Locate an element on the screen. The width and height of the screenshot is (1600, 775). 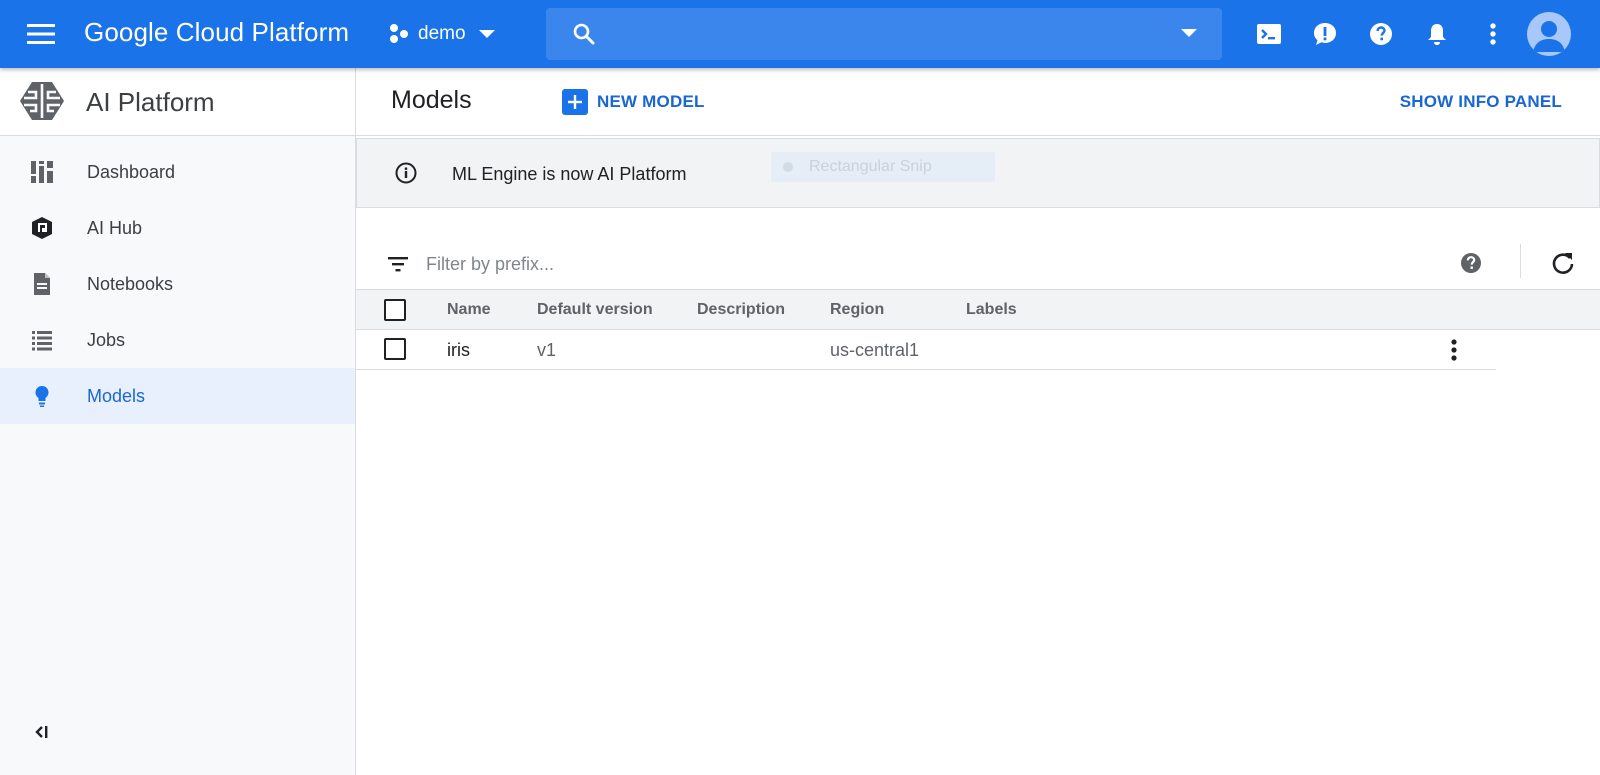
page-header: Models NEW MODEL SHOW INFO PANEL is located at coordinates (978, 102).